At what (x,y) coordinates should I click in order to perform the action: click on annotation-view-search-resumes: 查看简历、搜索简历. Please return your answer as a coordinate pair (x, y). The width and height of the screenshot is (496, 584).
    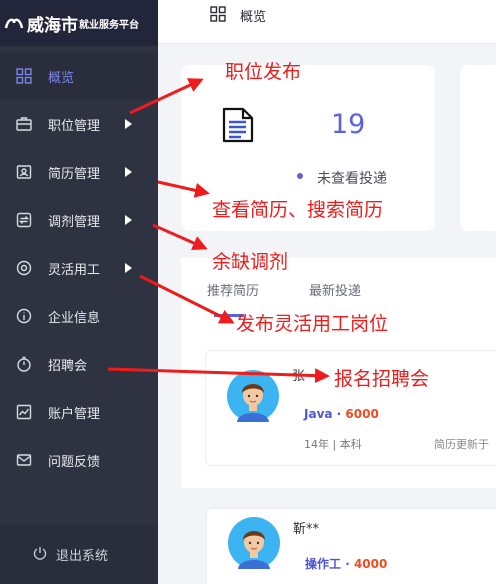
    Looking at the image, I should click on (298, 210).